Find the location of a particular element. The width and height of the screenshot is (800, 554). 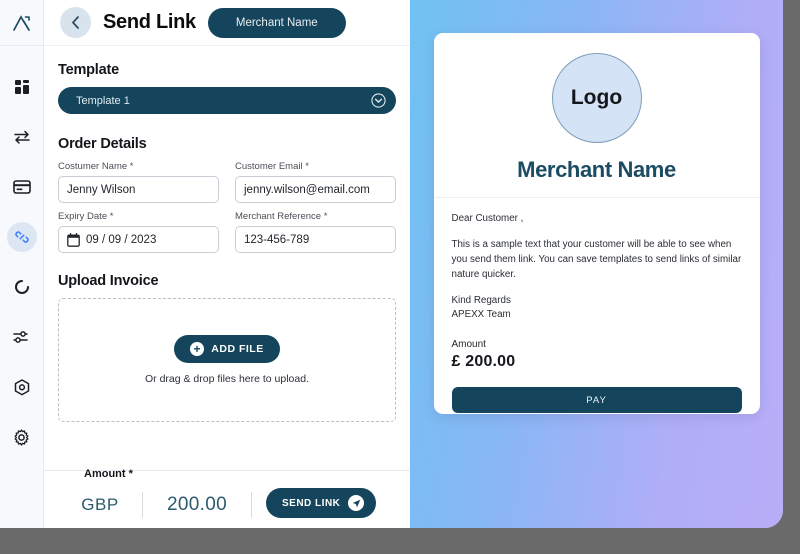

field-expiry-date: Expiry Date * 09 / 09 / 2023 is located at coordinates (138, 232).